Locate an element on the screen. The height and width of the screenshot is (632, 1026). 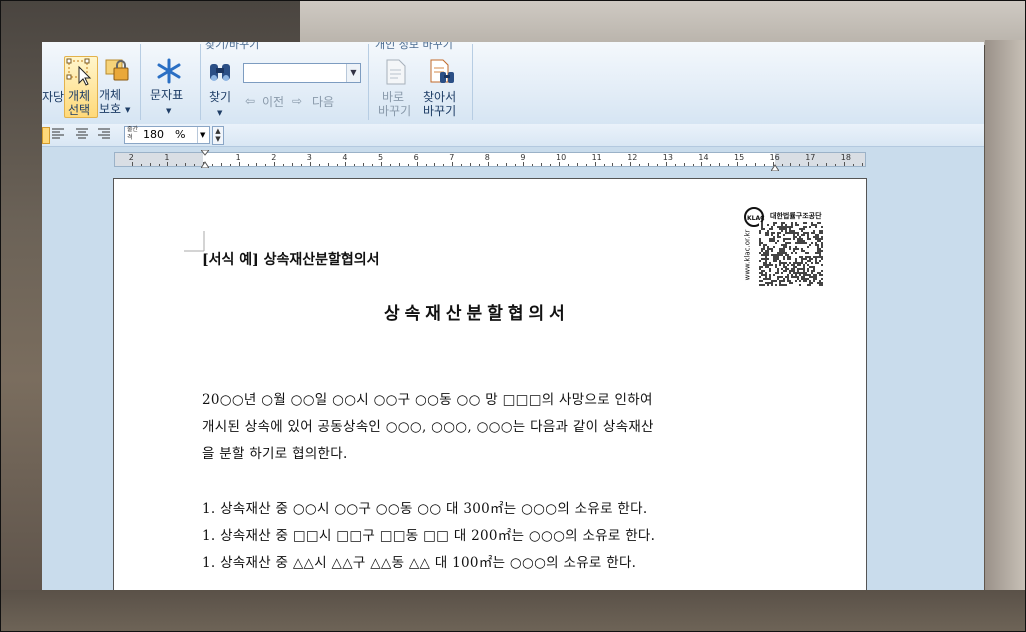
find-input-value is located at coordinates (245, 75).